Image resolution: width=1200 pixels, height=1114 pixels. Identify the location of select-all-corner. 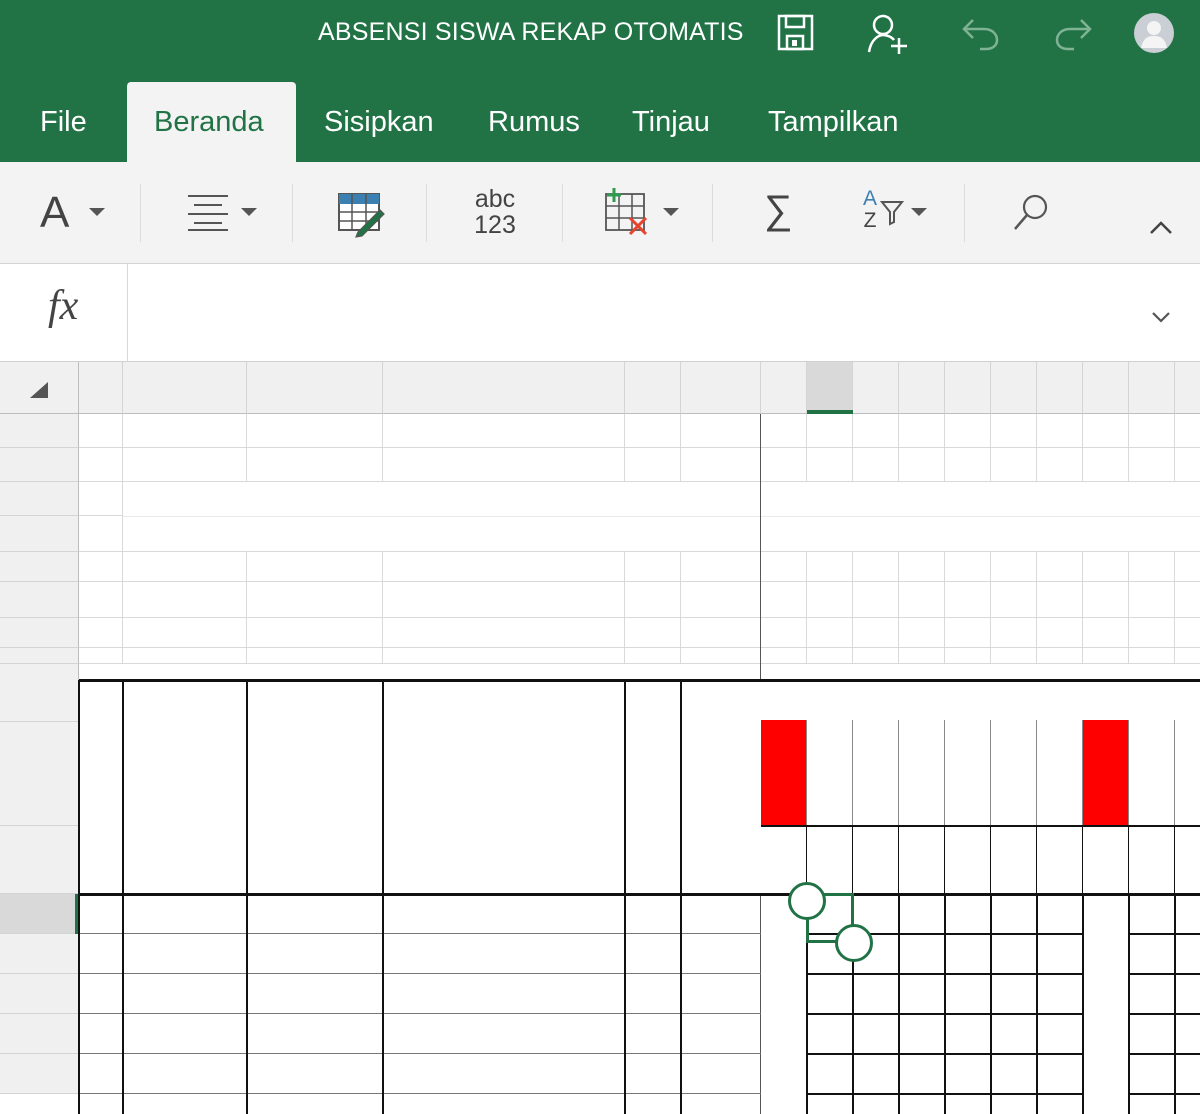
(39, 388).